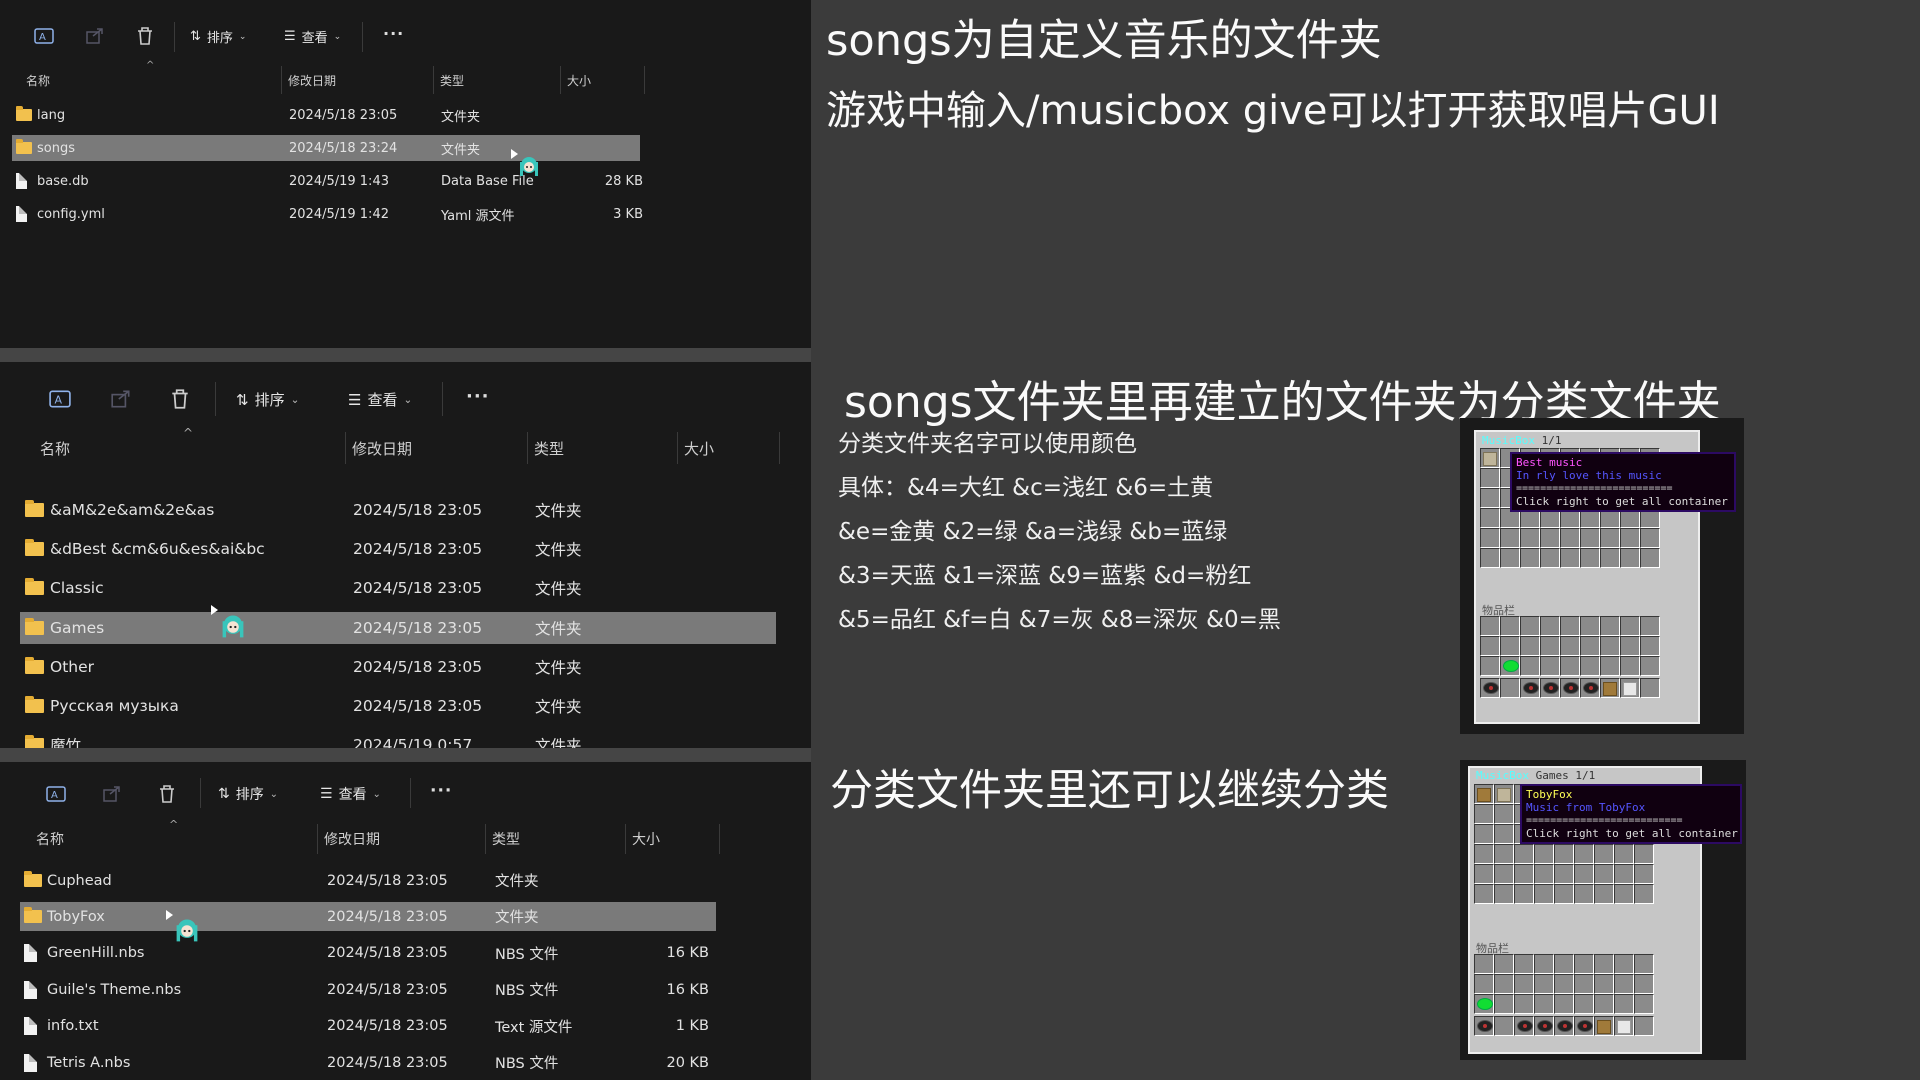 The height and width of the screenshot is (1080, 1920). Describe the element at coordinates (368, 1062) in the screenshot. I see `file-row: Tetris A.nbs 2024/5/18 23:05 NBS 文件 20 KB` at that location.